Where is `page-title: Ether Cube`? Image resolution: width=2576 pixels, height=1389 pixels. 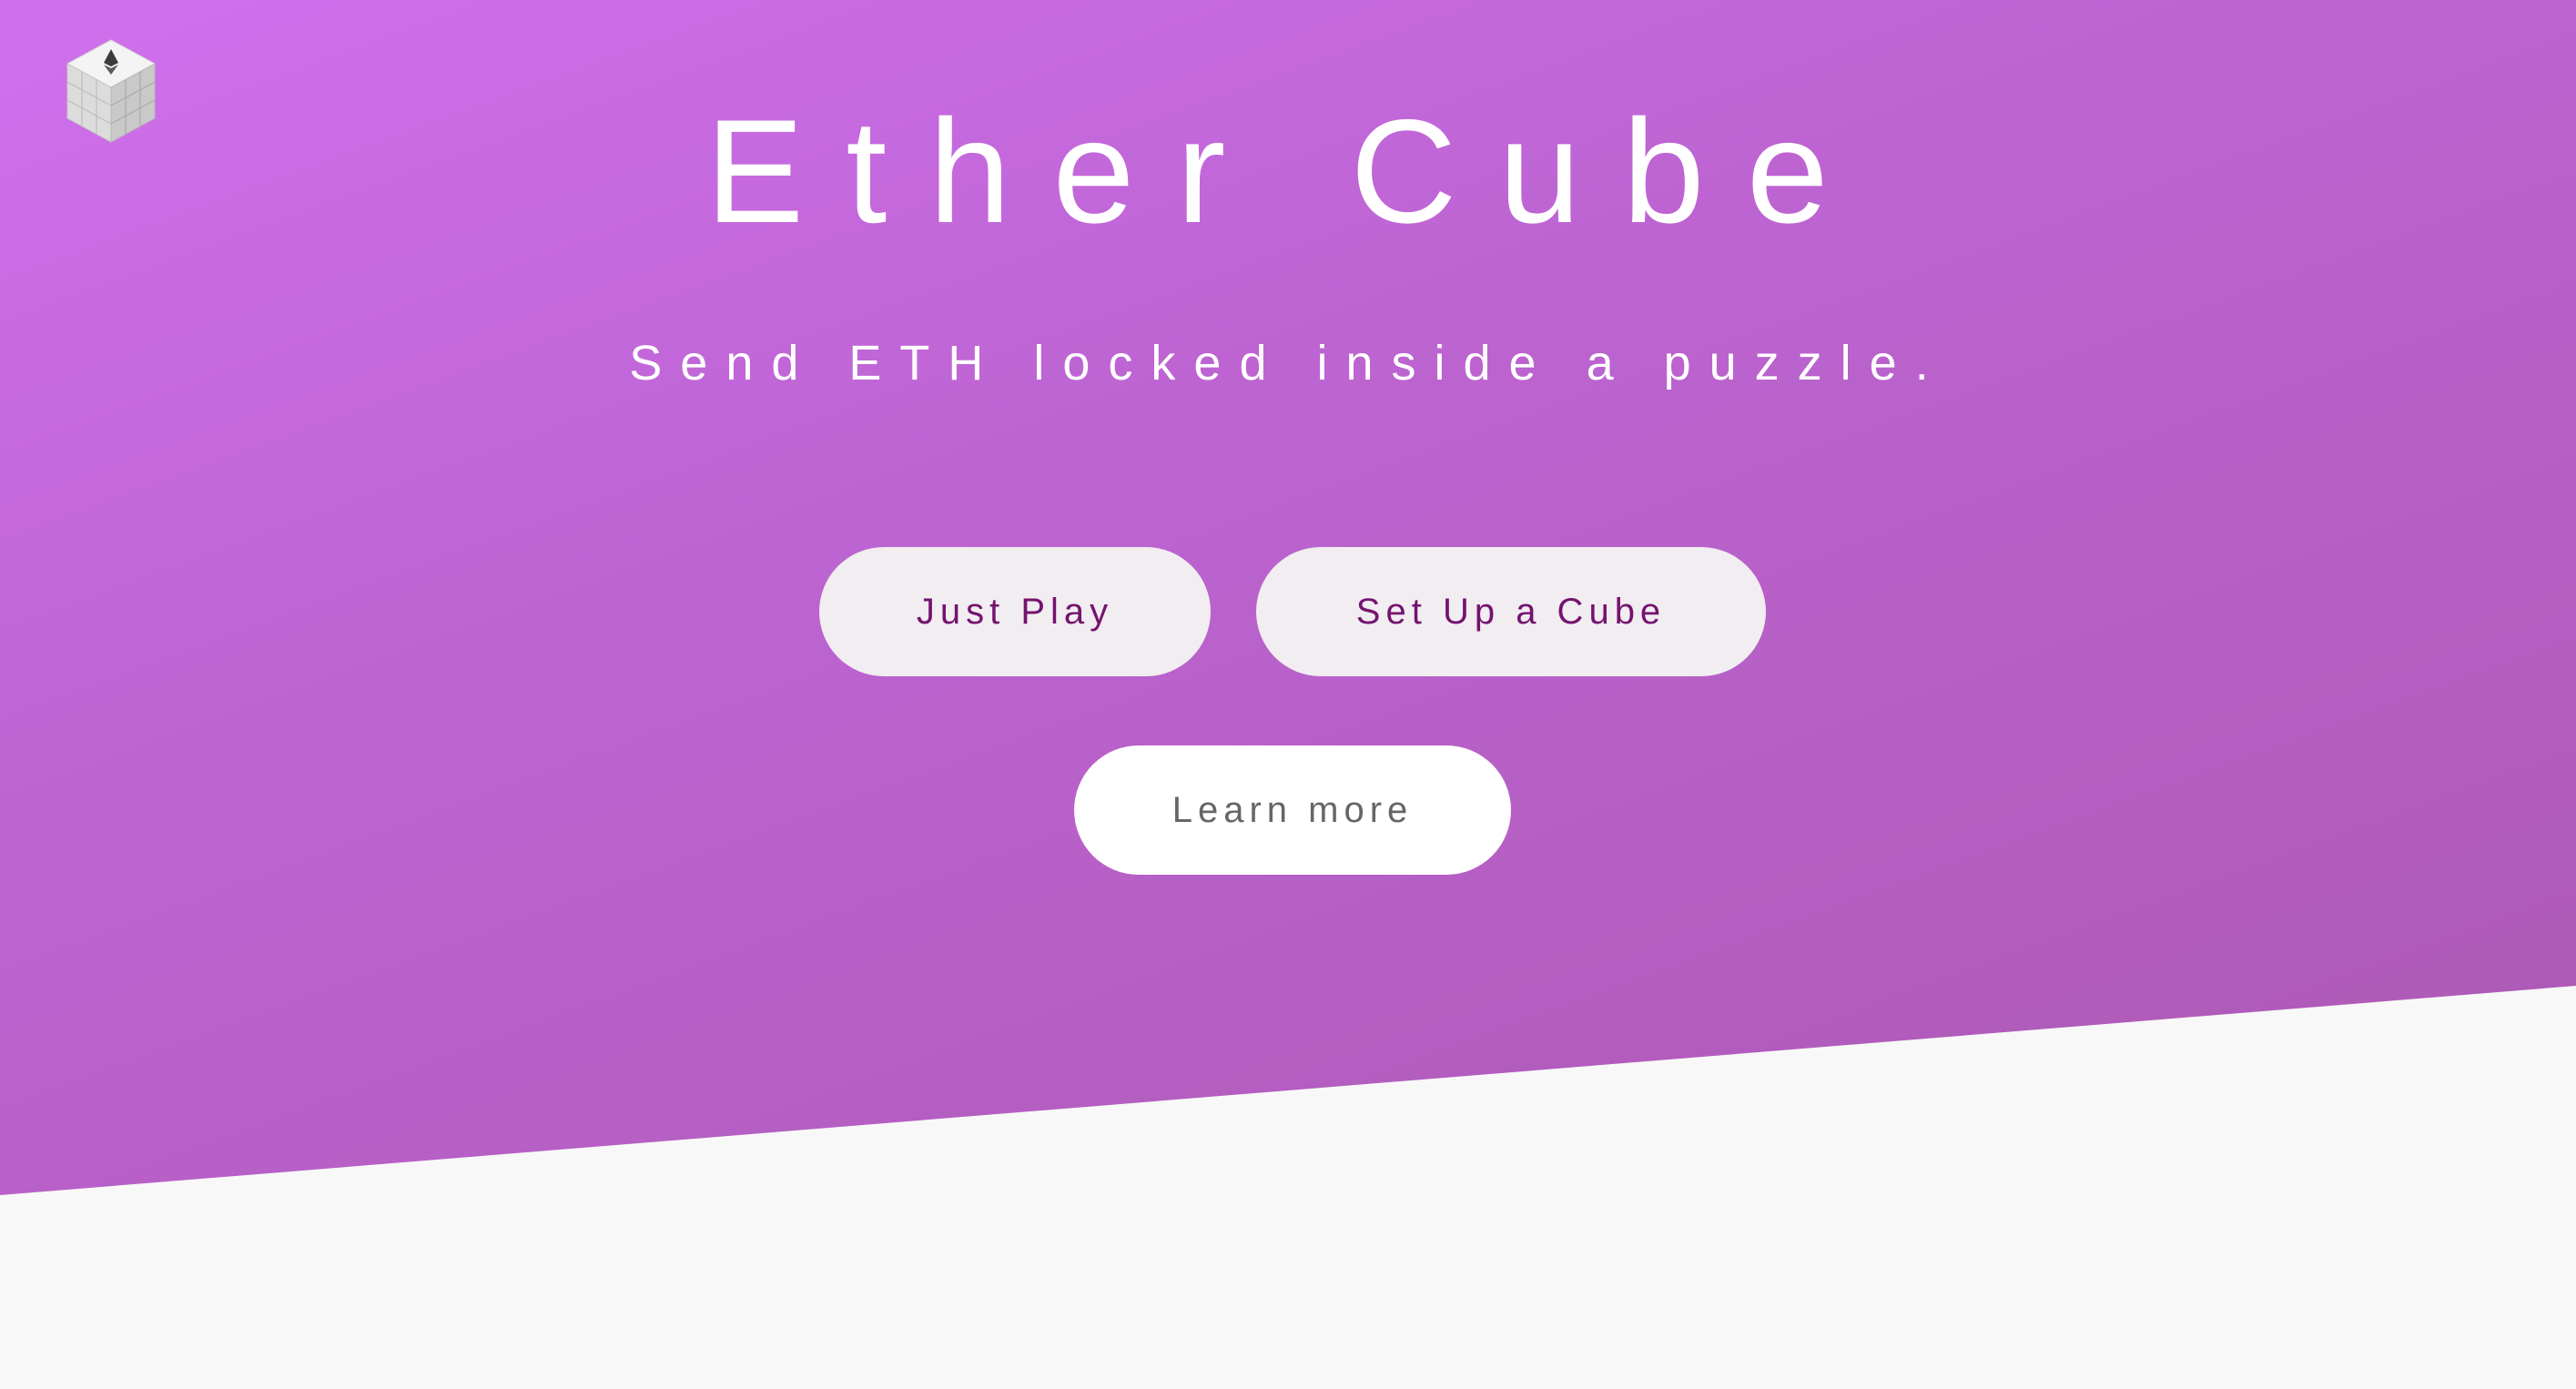 page-title: Ether Cube is located at coordinates (1288, 171).